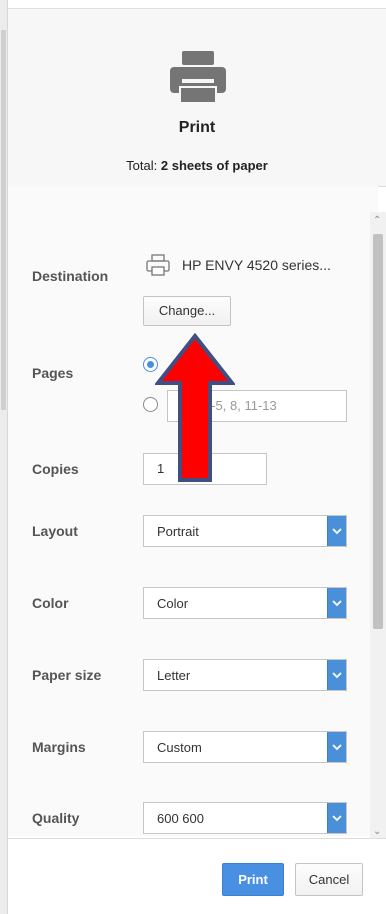 The image size is (386, 914). What do you see at coordinates (378, 431) in the screenshot?
I see `settings-scrollbar-thumb` at bounding box center [378, 431].